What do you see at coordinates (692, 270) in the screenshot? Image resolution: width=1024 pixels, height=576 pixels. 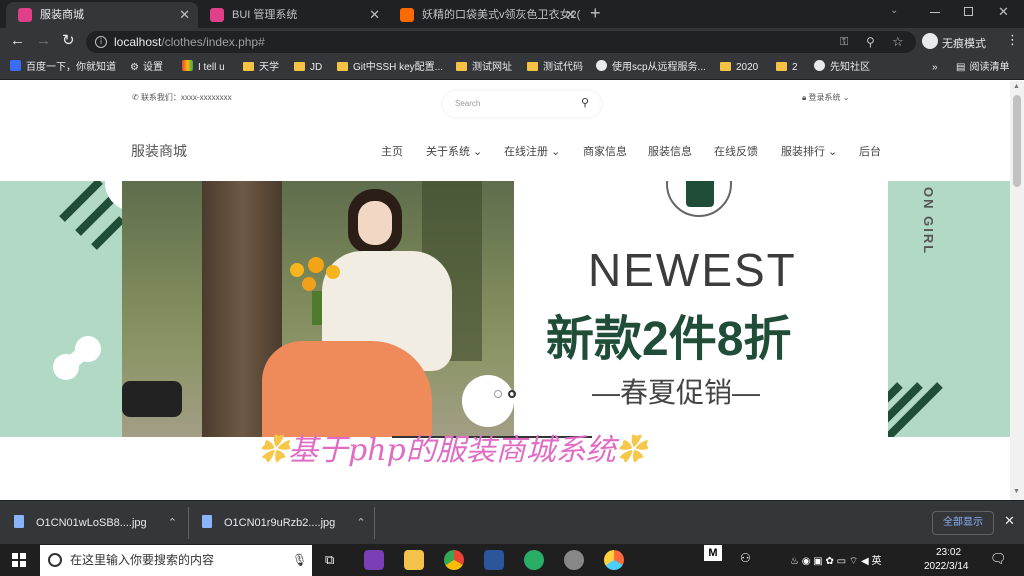 I see `headline-en: NEWEST` at bounding box center [692, 270].